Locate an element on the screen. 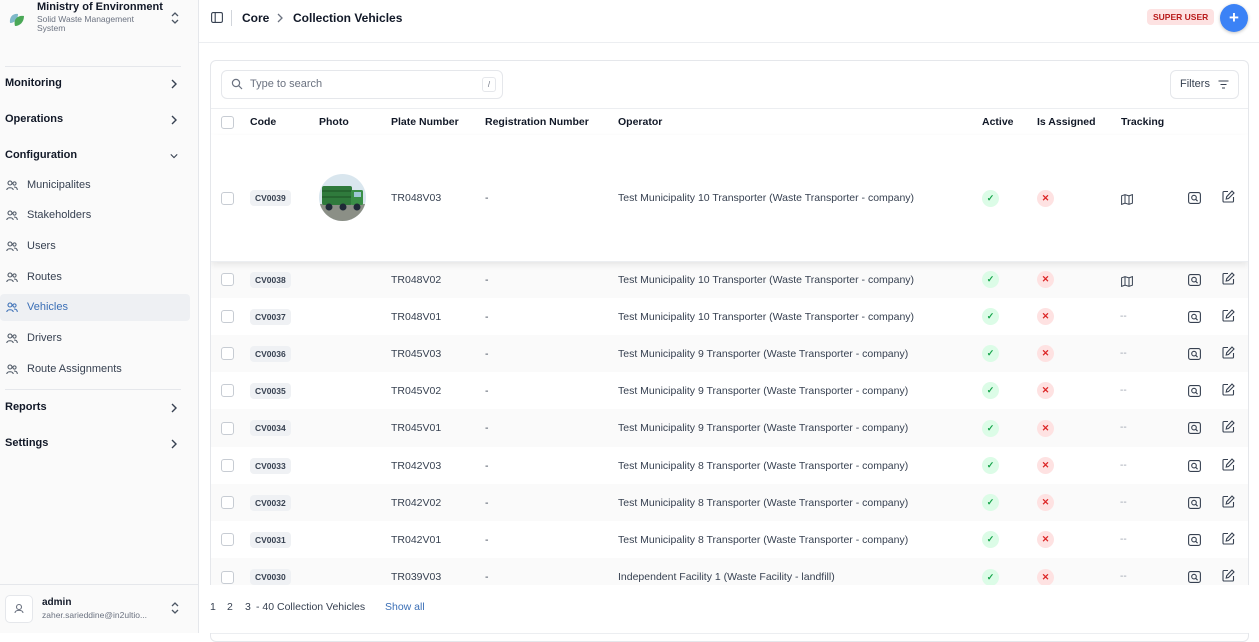 This screenshot has width=1259, height=642. vehicle-code-badge: CV0038 is located at coordinates (270, 279).